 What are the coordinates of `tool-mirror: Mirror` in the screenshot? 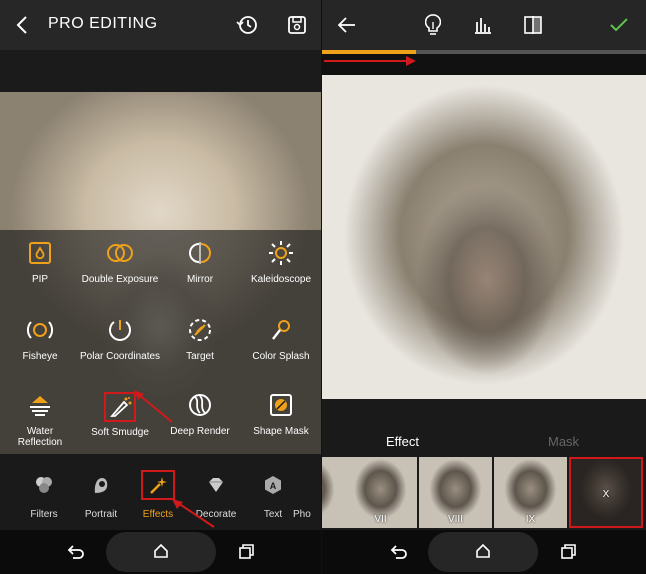 It's located at (200, 262).